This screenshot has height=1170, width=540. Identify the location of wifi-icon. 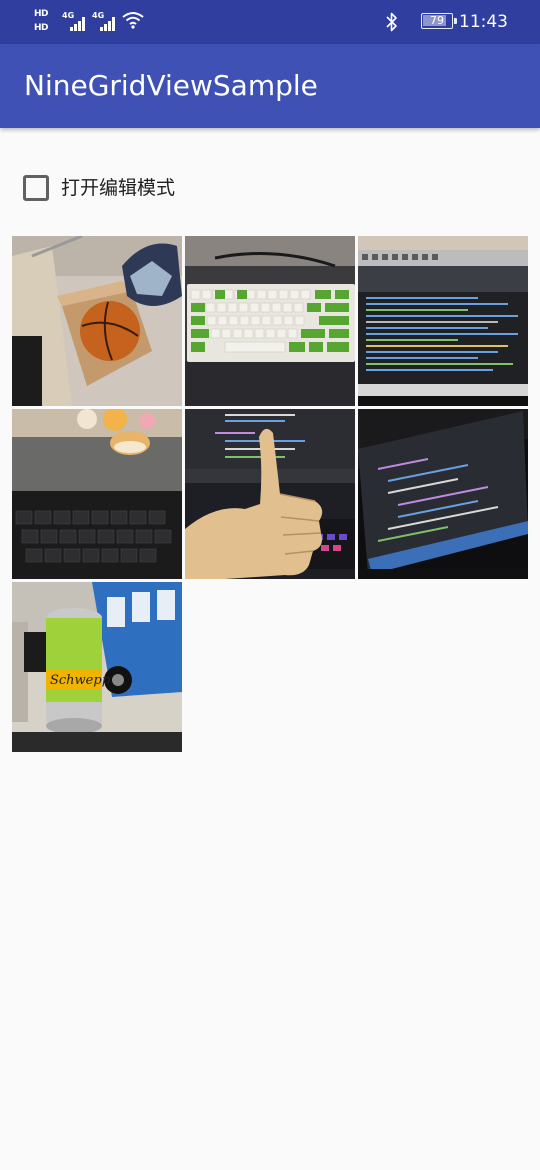
(133, 20).